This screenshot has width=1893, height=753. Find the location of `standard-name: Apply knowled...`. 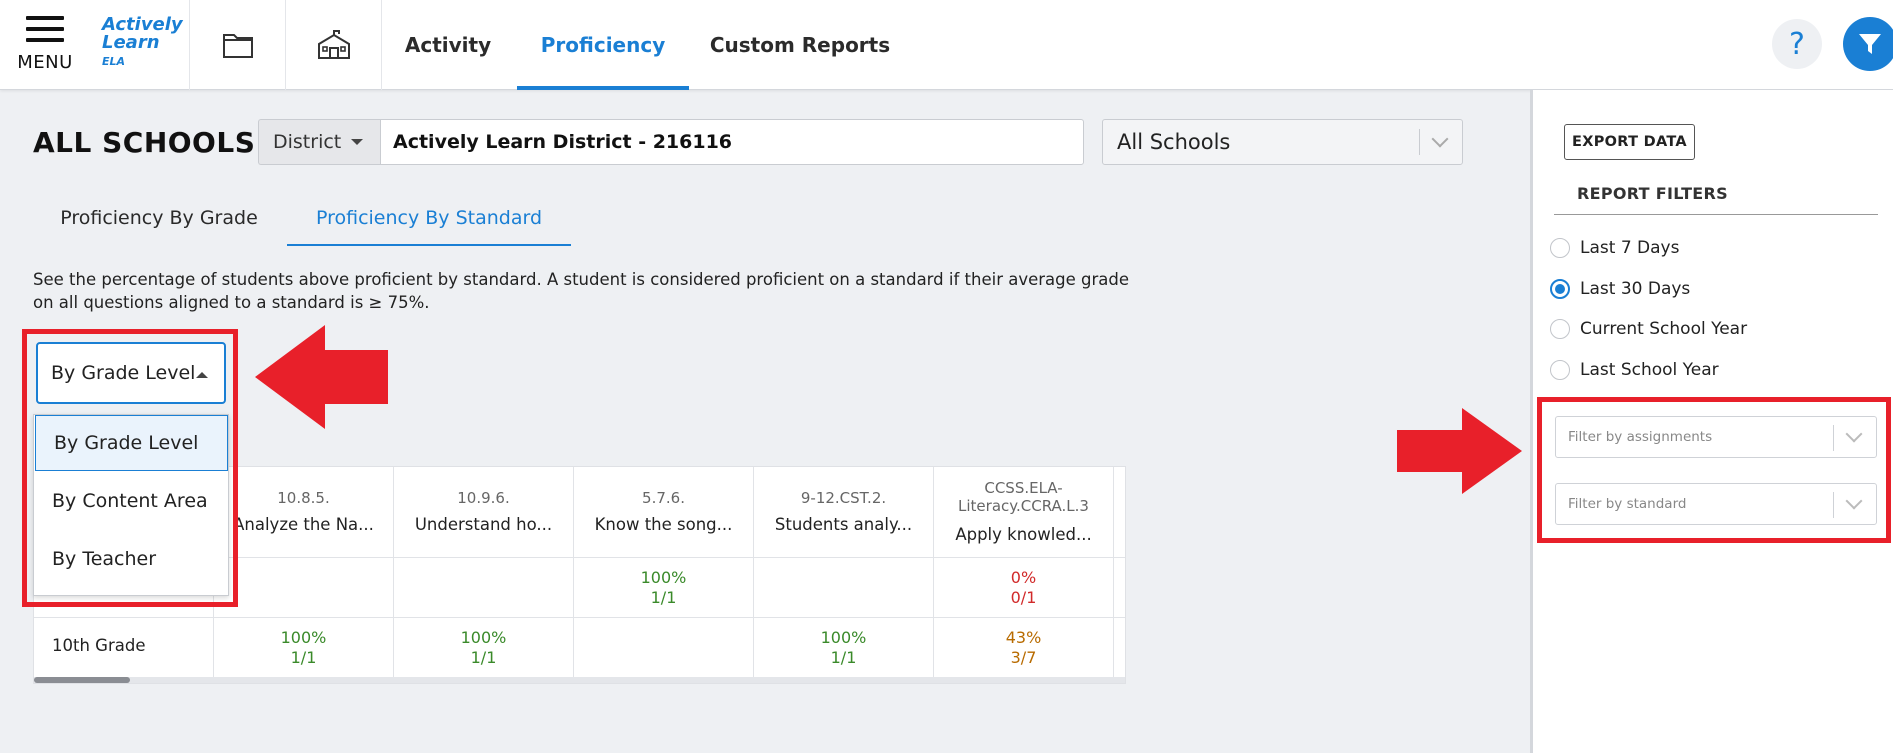

standard-name: Apply knowled... is located at coordinates (1023, 534).